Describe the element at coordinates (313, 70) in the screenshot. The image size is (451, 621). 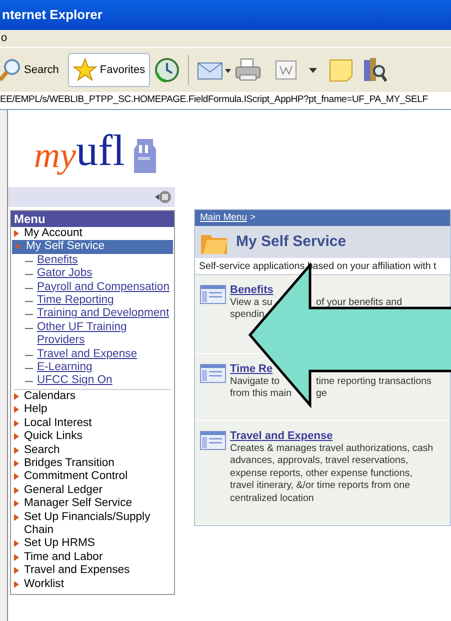
I see `dropdown-arrow-icon` at that location.